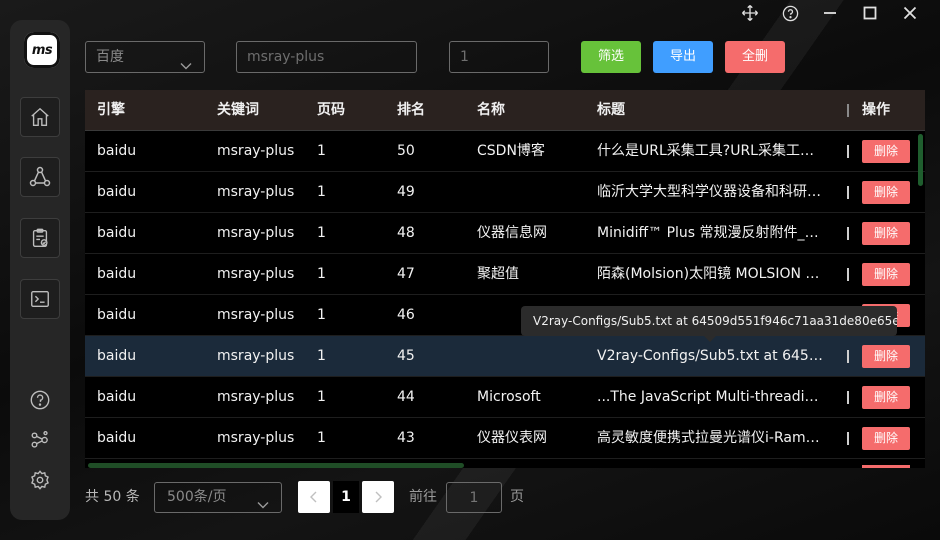 The image size is (940, 540). Describe the element at coordinates (406, 397) in the screenshot. I see `cell-rank: 44` at that location.